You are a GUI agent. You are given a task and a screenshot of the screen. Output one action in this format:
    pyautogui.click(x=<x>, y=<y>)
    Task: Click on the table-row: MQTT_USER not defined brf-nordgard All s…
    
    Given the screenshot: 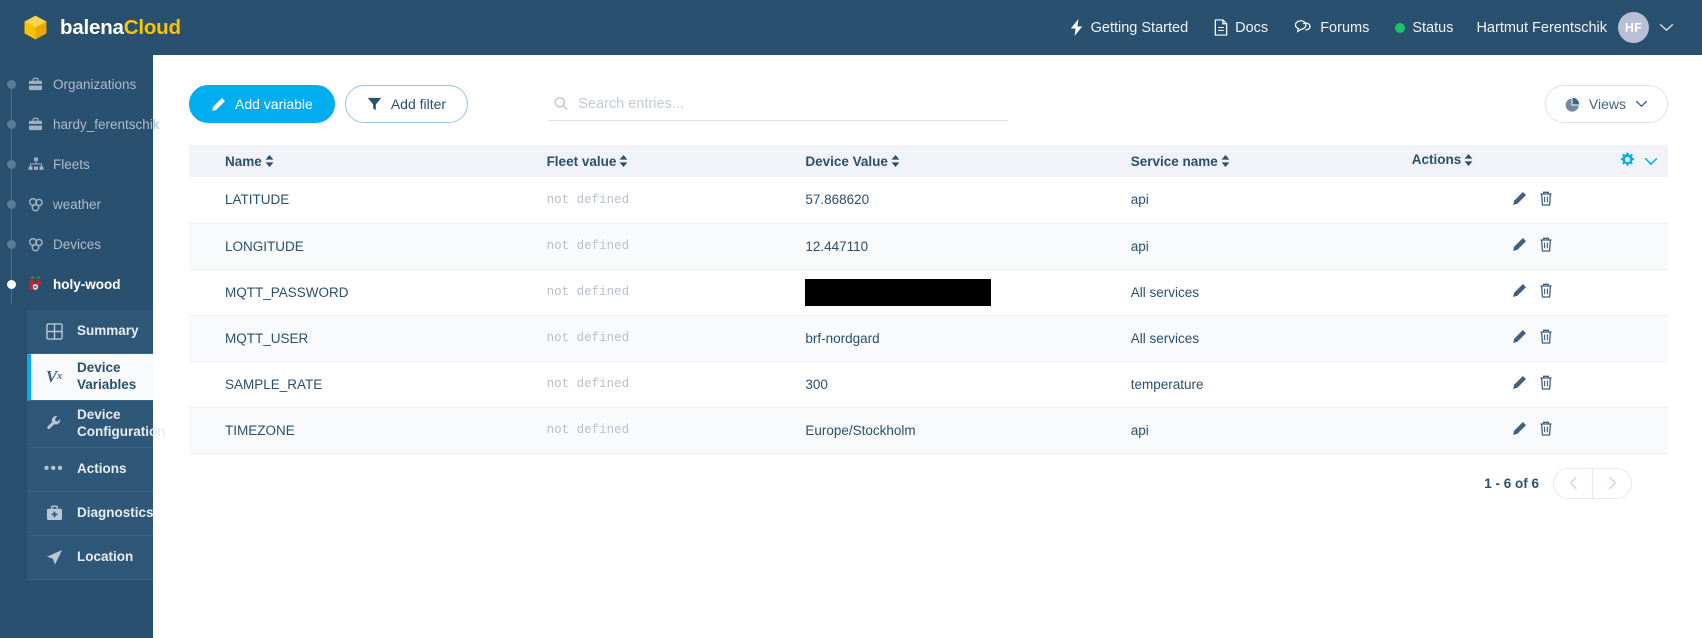 What is the action you would take?
    pyautogui.click(x=928, y=338)
    